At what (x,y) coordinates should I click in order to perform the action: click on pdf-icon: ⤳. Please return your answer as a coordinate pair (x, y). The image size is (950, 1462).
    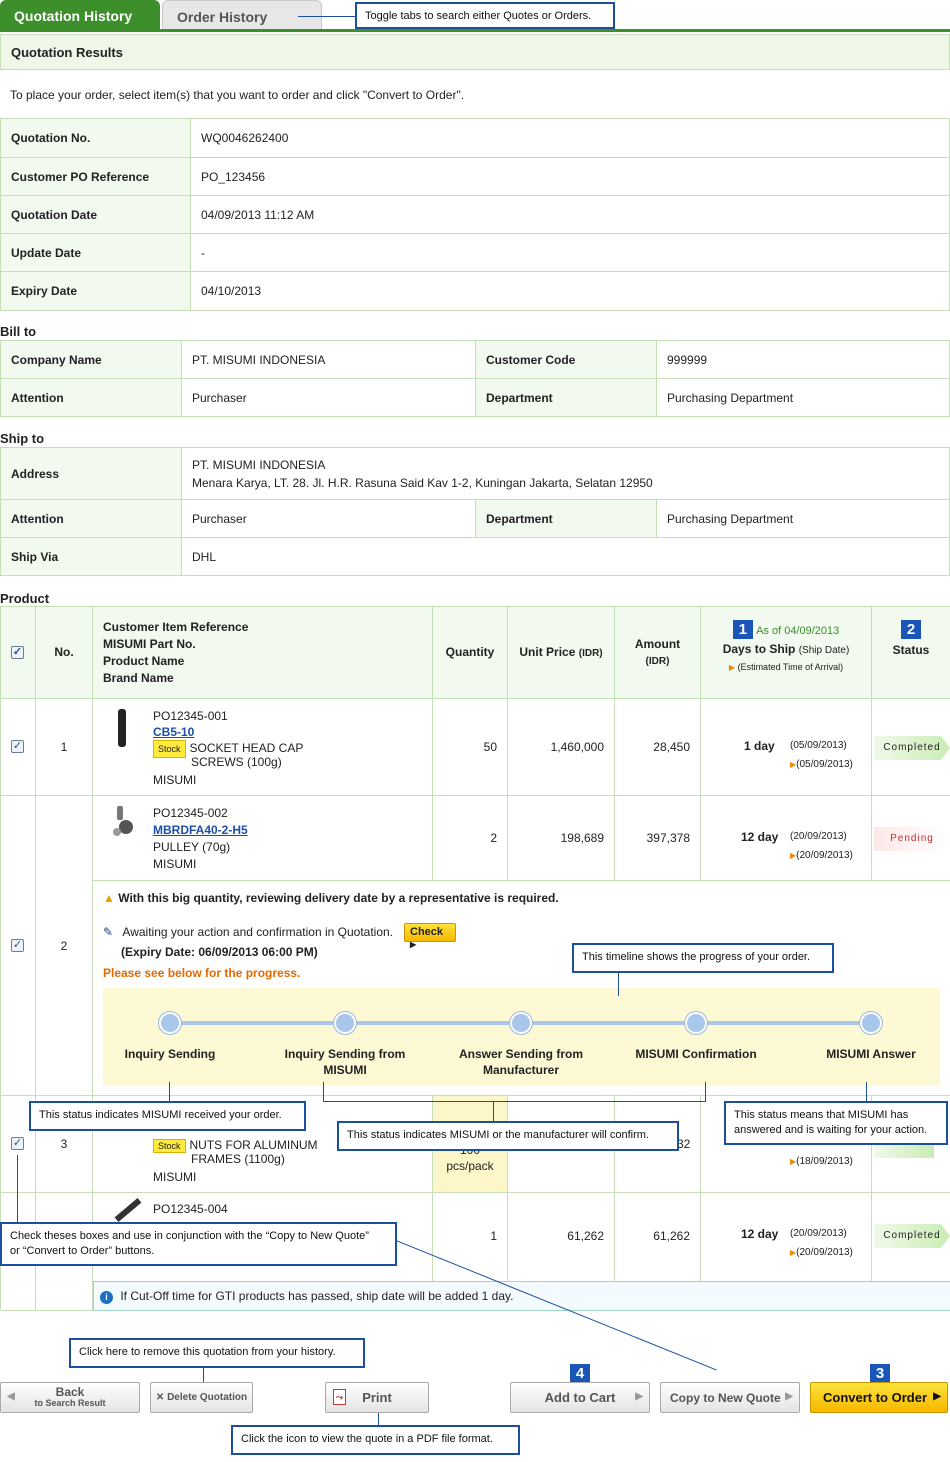
    Looking at the image, I should click on (339, 1397).